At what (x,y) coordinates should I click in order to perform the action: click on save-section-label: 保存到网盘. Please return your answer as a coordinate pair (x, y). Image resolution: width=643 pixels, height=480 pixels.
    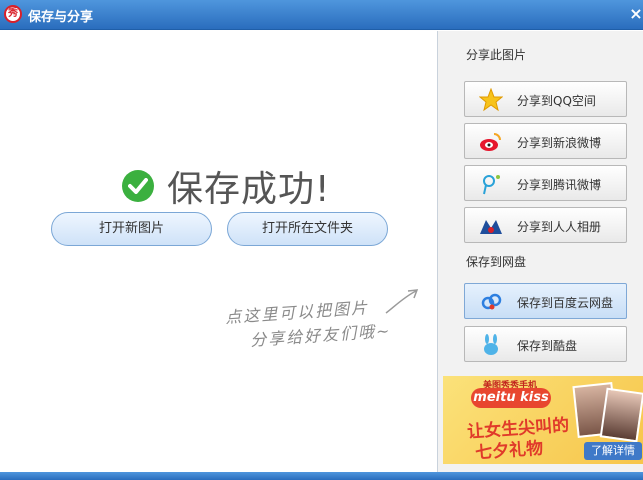
    Looking at the image, I should click on (496, 262).